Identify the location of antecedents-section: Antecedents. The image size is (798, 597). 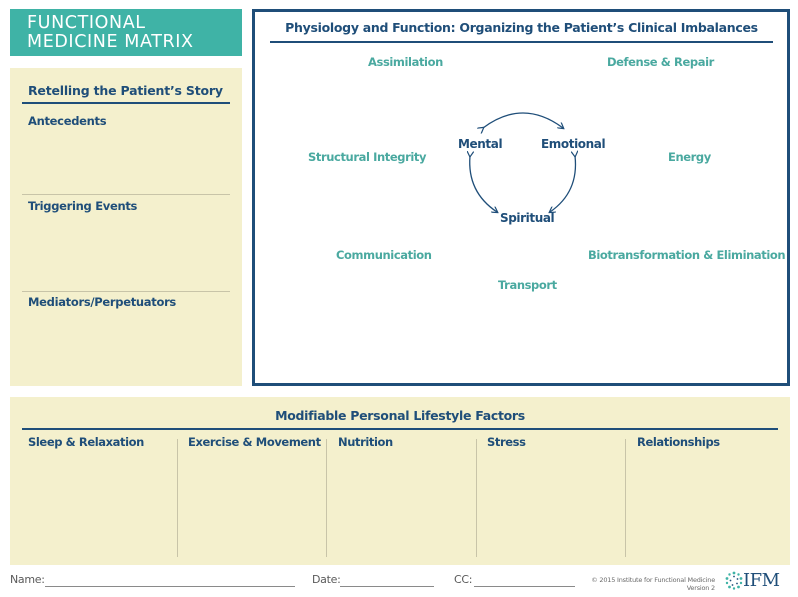
(126, 153).